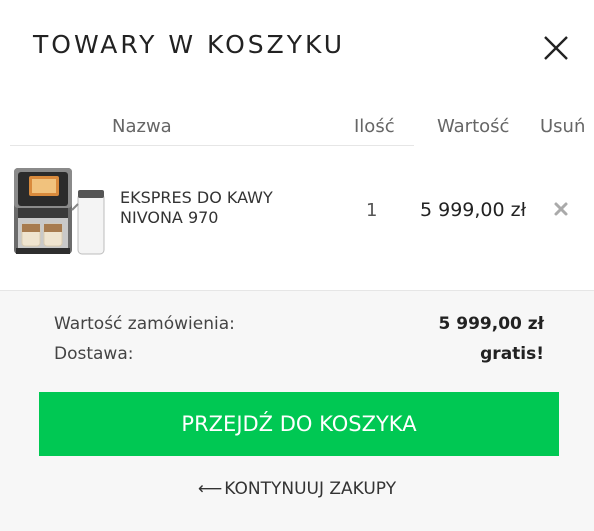 The image size is (594, 531). I want to click on remove-item-button, so click(561, 209).